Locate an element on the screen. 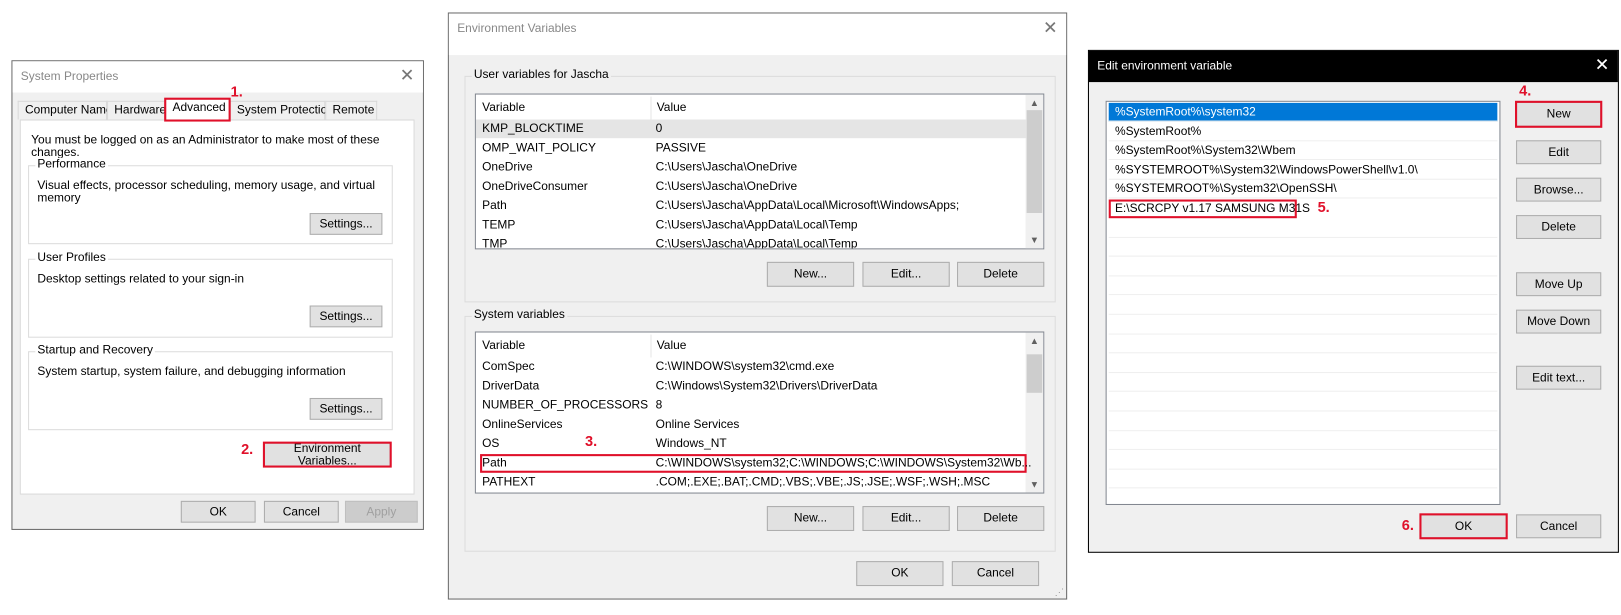 The height and width of the screenshot is (615, 1621). table-row: KMP_BLOCKTIME 0 is located at coordinates (751, 129).